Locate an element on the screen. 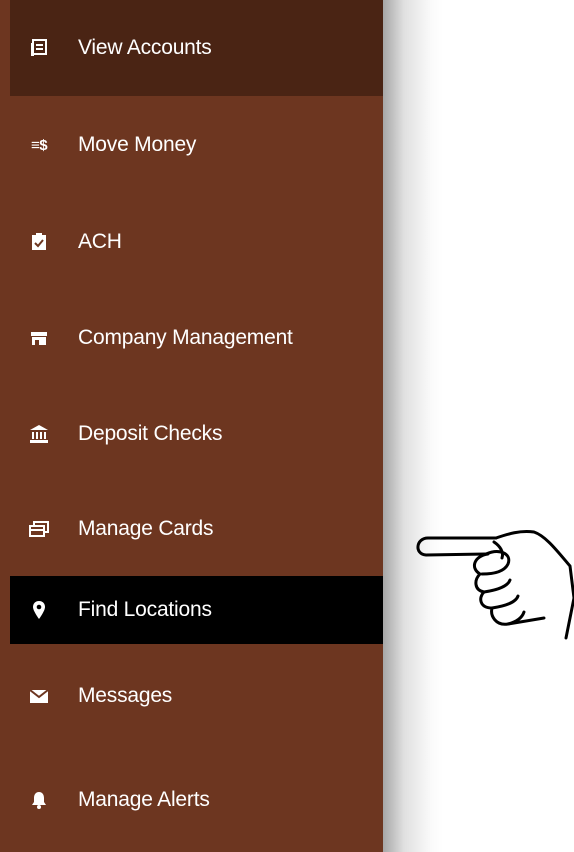 The image size is (574, 852). menu-item-manage-cards: Manage Cards is located at coordinates (196, 529).